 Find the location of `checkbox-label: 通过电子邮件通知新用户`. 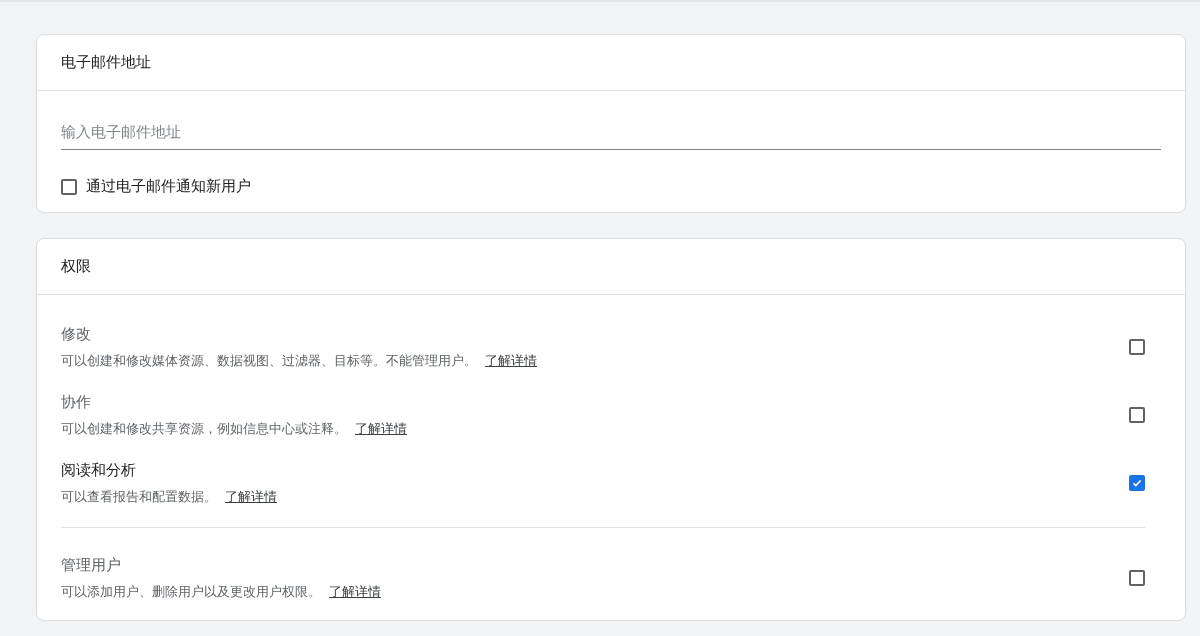

checkbox-label: 通过电子邮件通知新用户 is located at coordinates (168, 186).